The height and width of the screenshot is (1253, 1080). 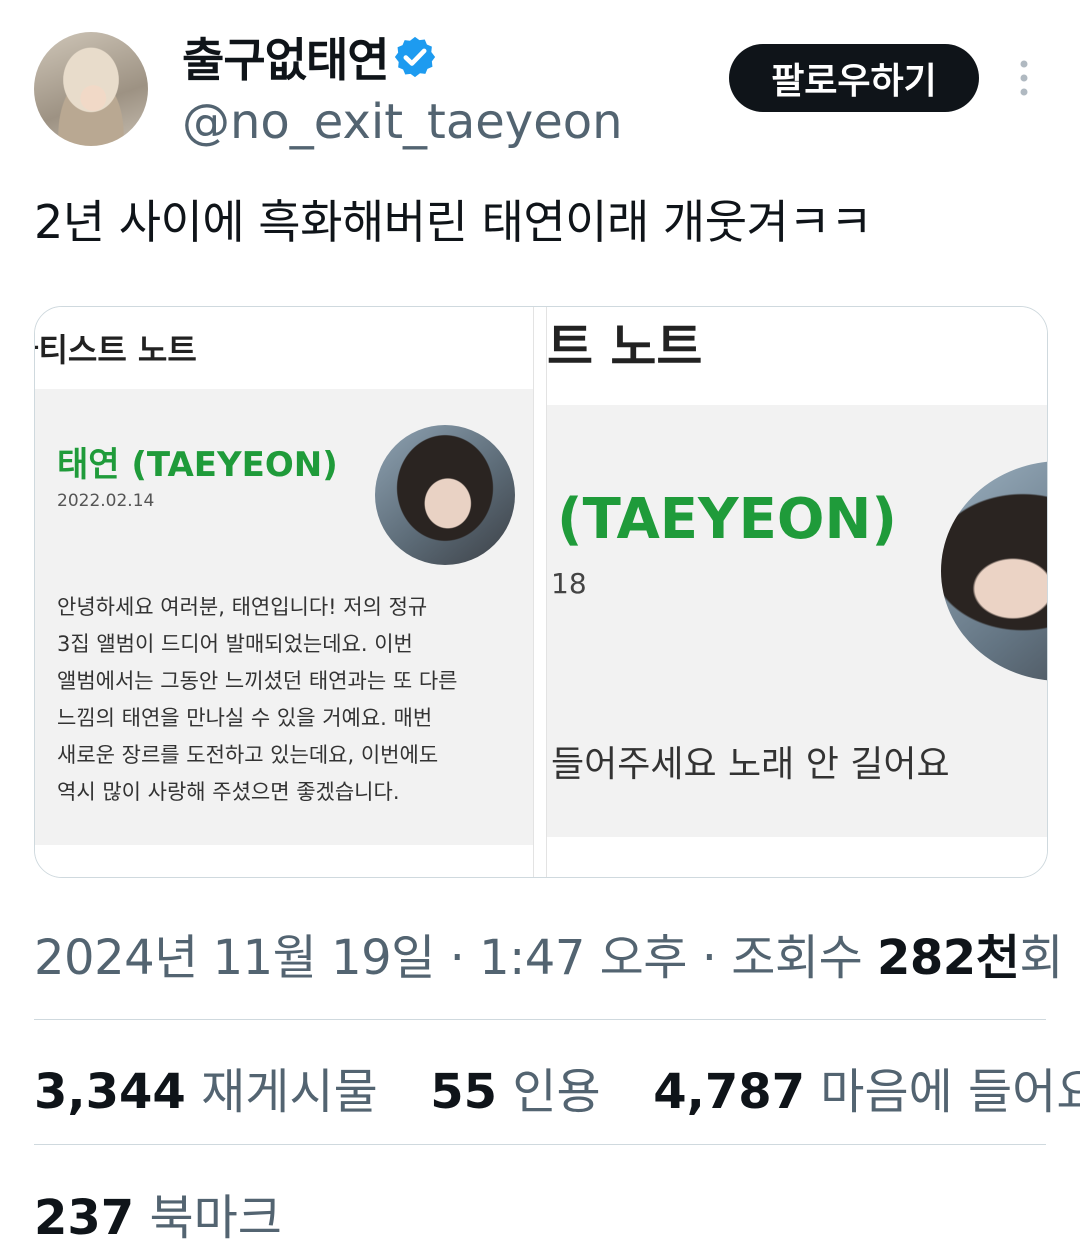 What do you see at coordinates (415, 57) in the screenshot?
I see `verified-badge-icon` at bounding box center [415, 57].